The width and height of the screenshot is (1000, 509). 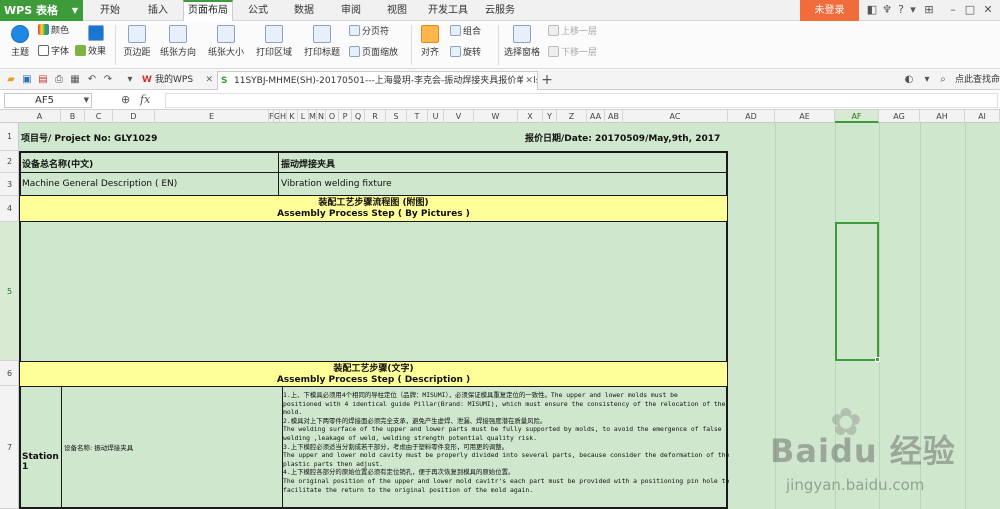 I want to click on fill-handle, so click(x=877, y=359).